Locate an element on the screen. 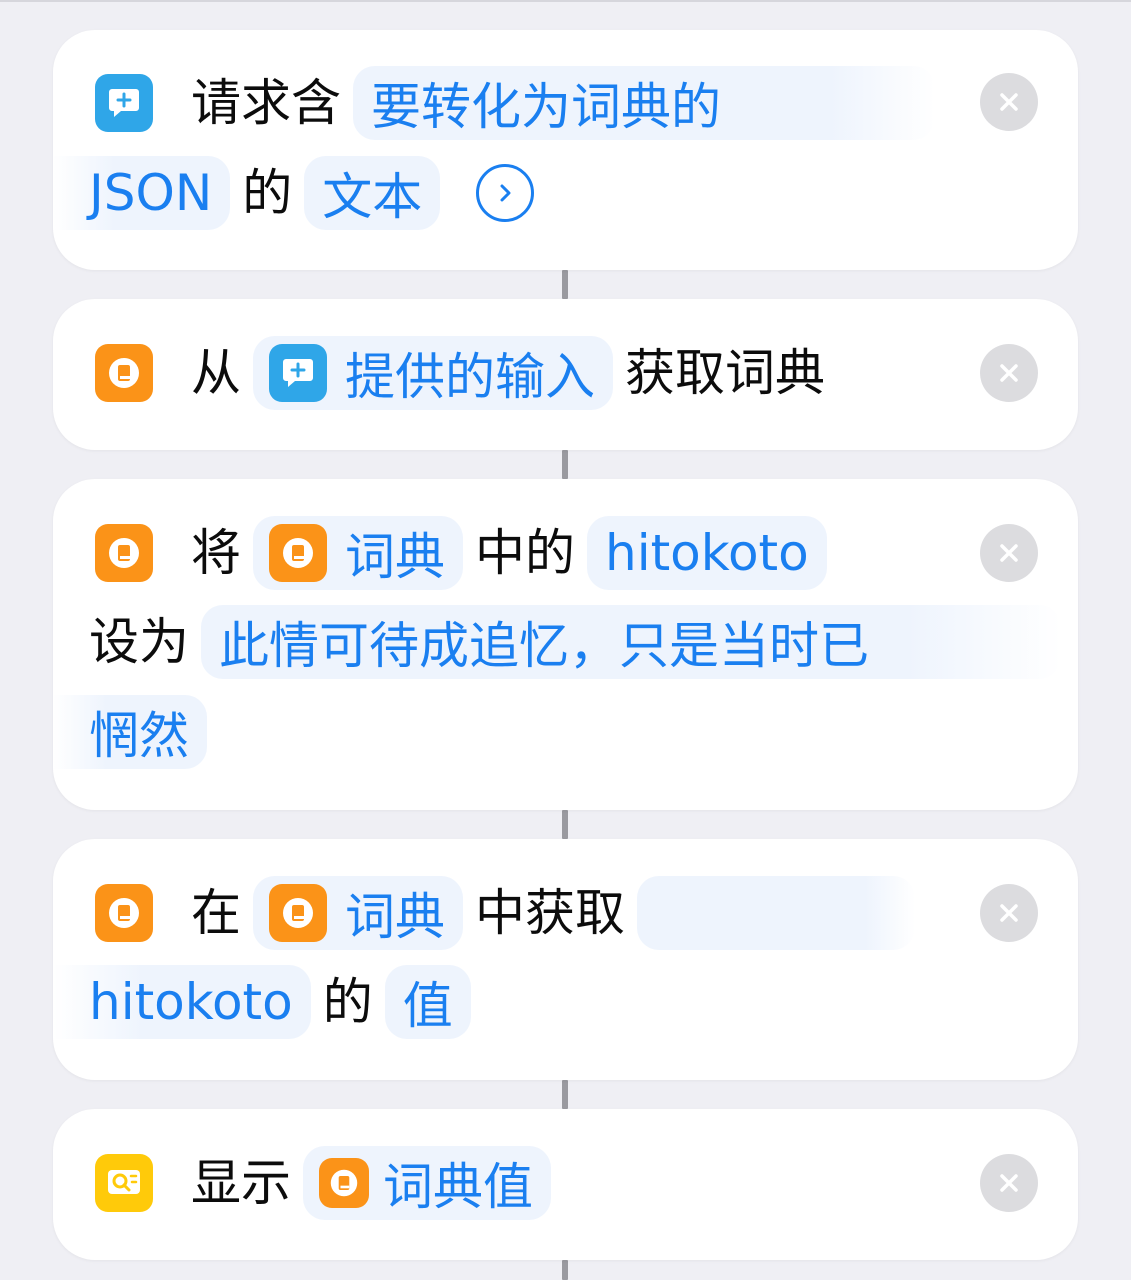  result-token: 词典值 is located at coordinates (427, 1183).